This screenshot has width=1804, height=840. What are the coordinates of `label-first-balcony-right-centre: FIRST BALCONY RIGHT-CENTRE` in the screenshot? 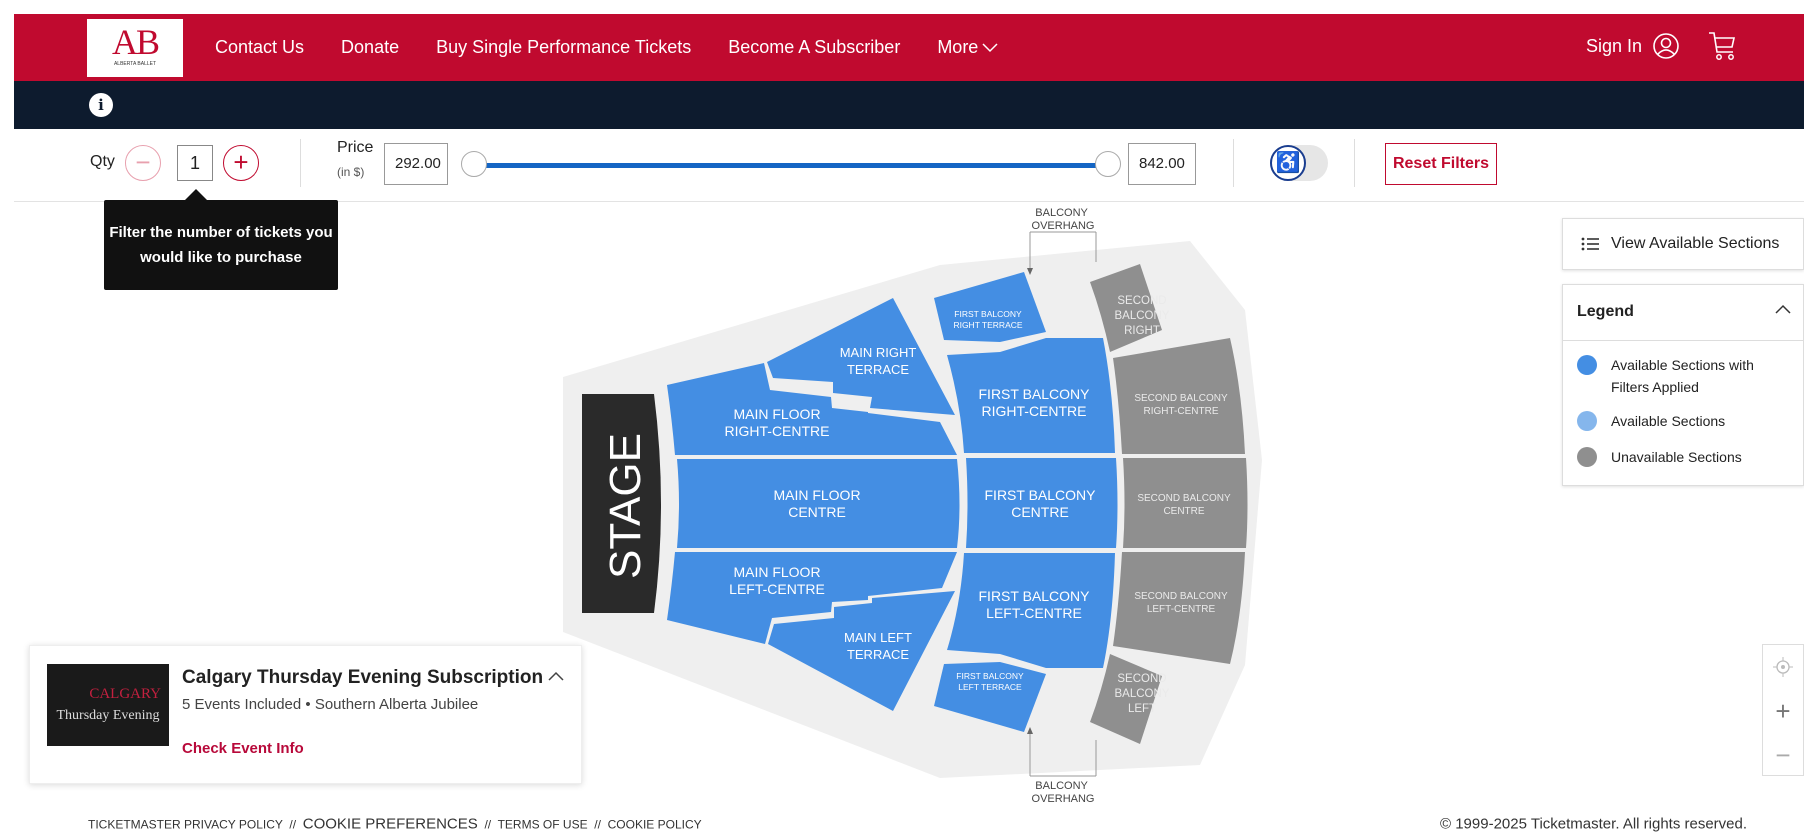 It's located at (1035, 402).